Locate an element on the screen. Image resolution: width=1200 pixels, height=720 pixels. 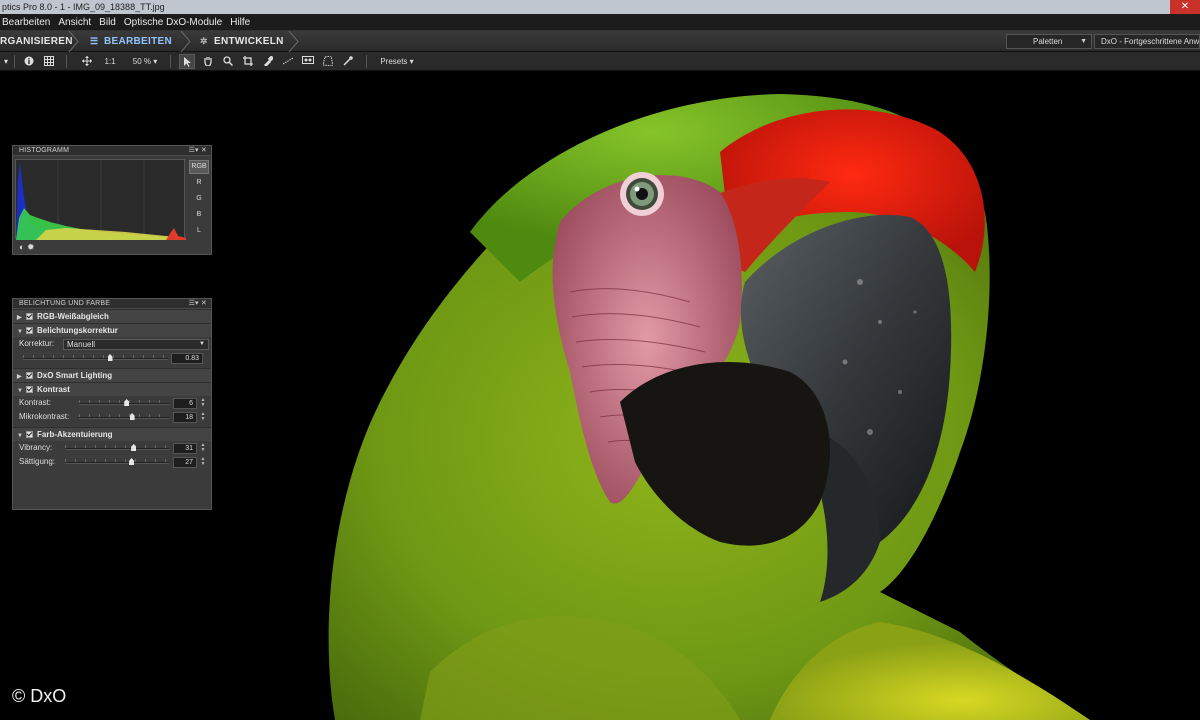
exposure-palette-header: BELICHTUNG UND FARBE ☰▾ ✕ is located at coordinates (112, 304).